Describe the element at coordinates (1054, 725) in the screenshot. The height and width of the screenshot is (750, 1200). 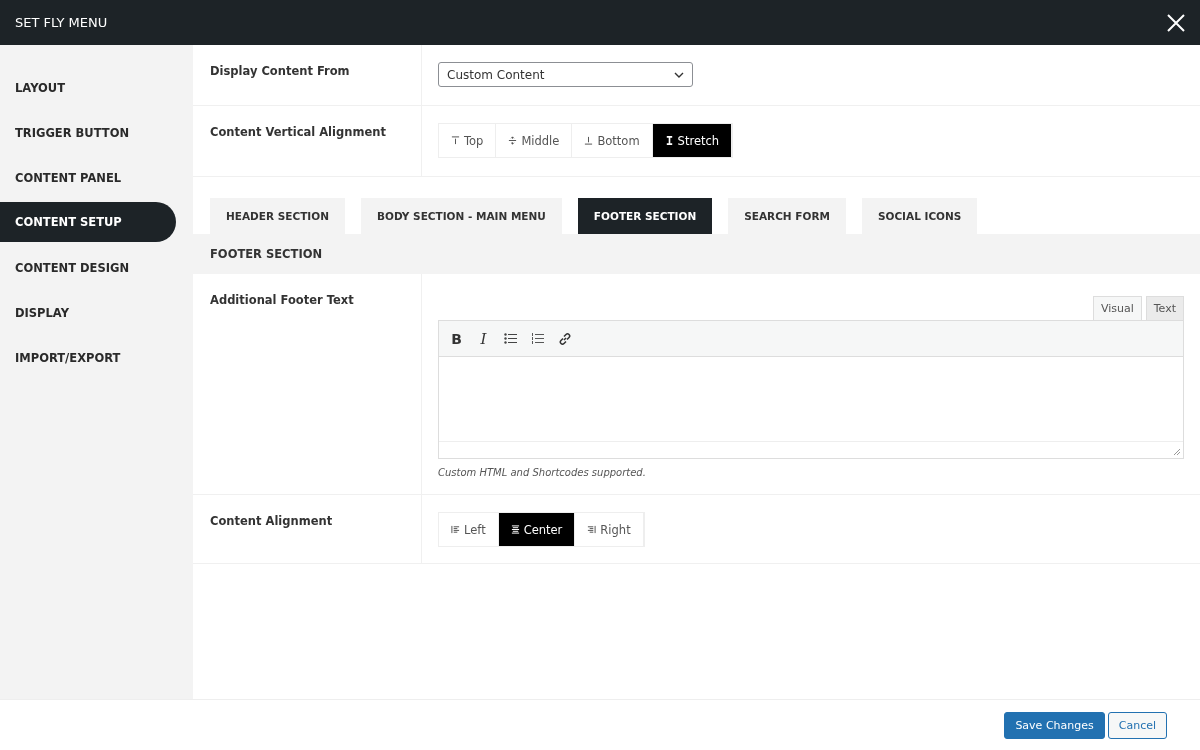
I see `save-button: Save Changes` at that location.